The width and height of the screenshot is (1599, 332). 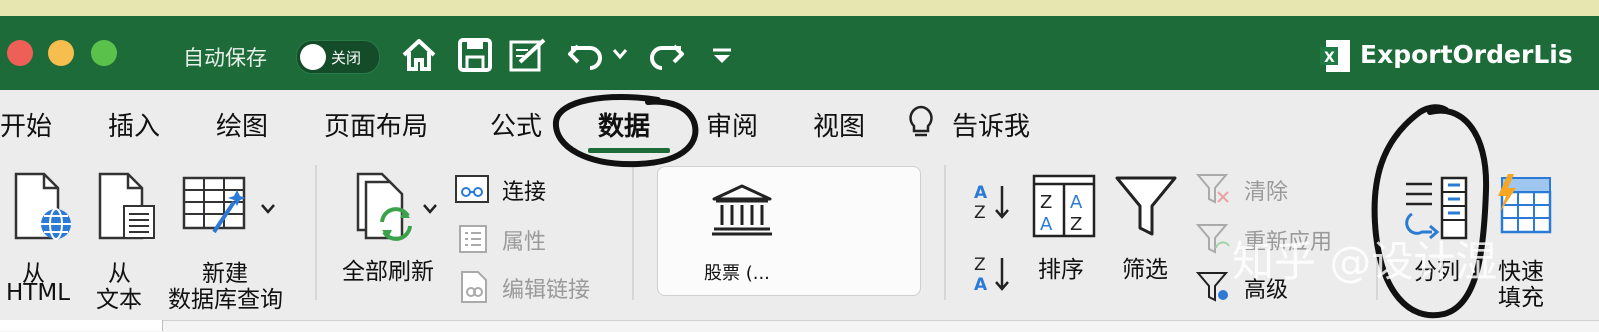 I want to click on sort-dialog-icon: Z A A Z, so click(x=1064, y=206).